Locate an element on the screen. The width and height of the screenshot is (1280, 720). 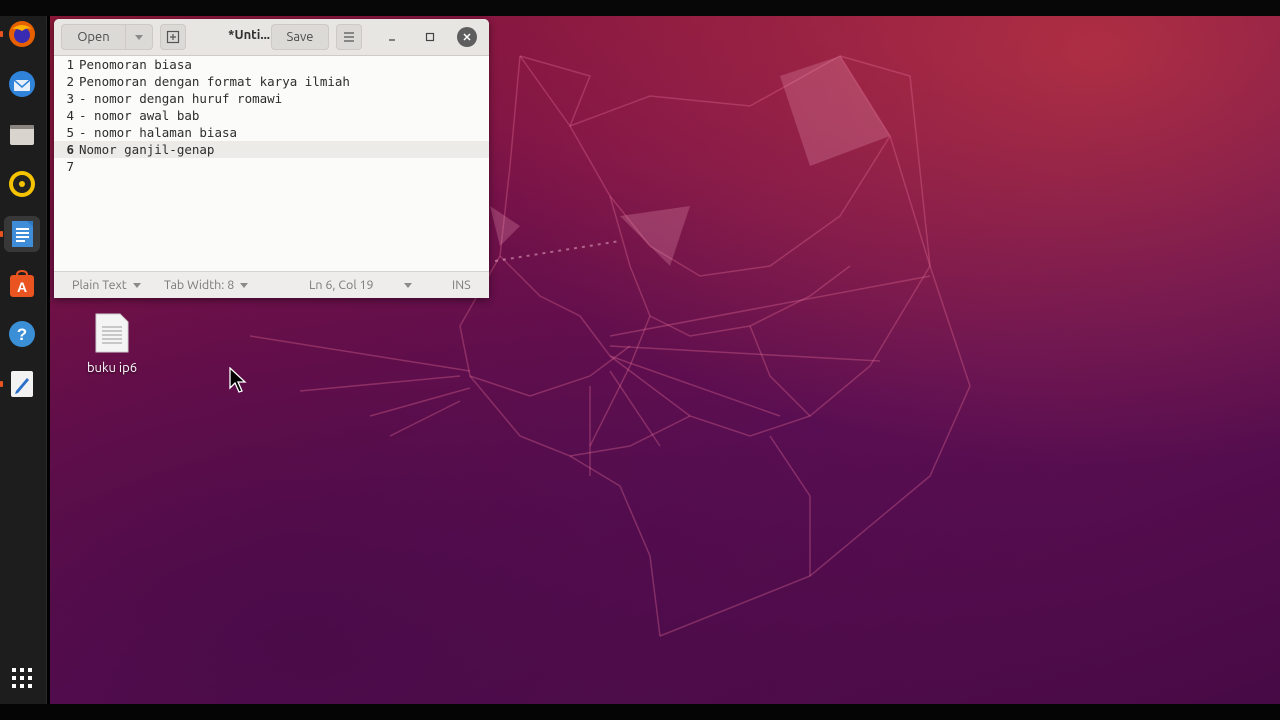
editor-line: 1 Penomoran biasa is located at coordinates (271, 64).